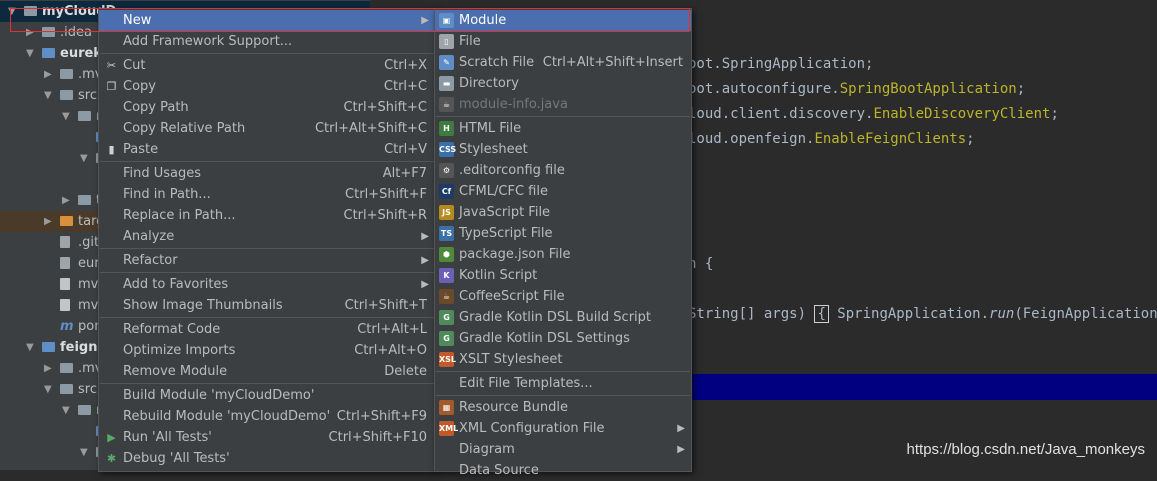  What do you see at coordinates (267, 329) in the screenshot?
I see `menu-item-reformat-code: Reformat Code Ctrl+Alt+L` at bounding box center [267, 329].